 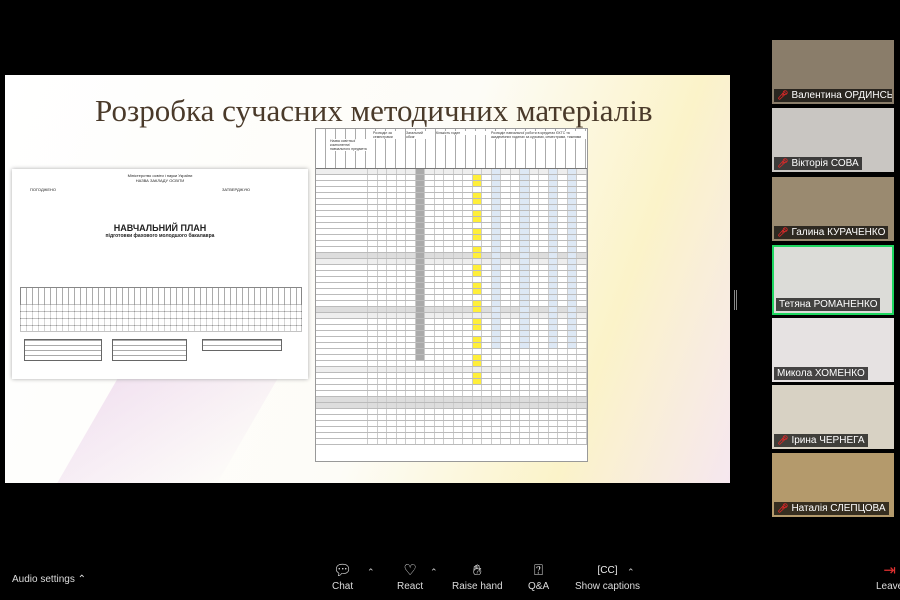 I want to click on curriculum-subheading: підготовки фахового молодшого бакалавра, so click(x=160, y=236).